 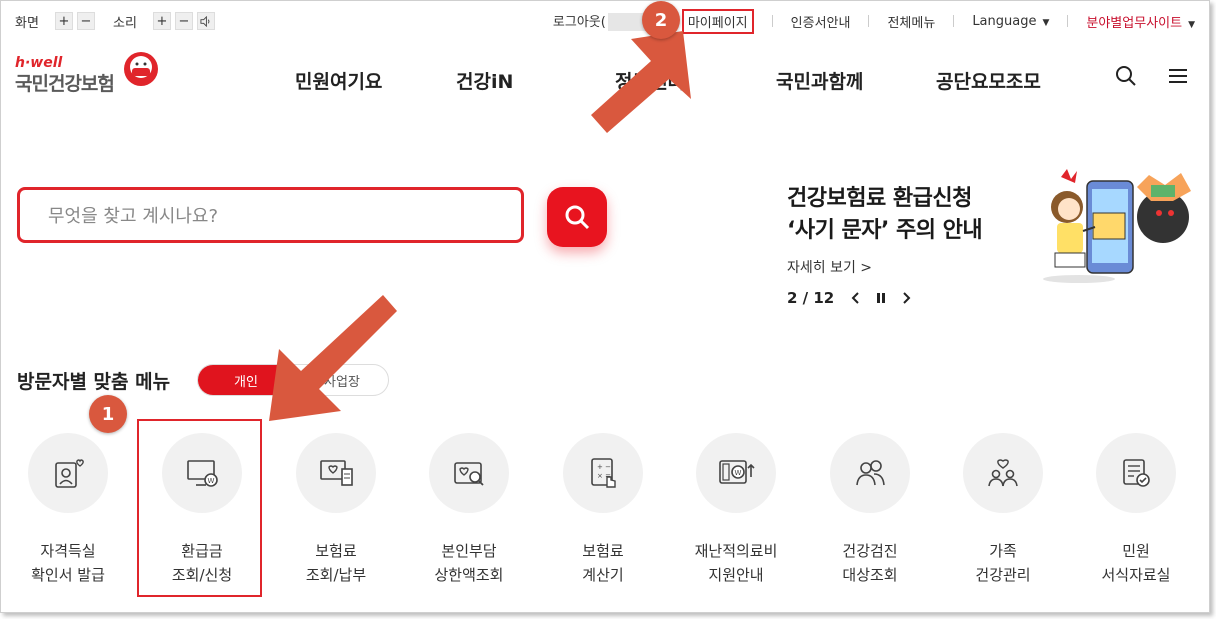 I want to click on screen-label: 화면, so click(x=27, y=23).